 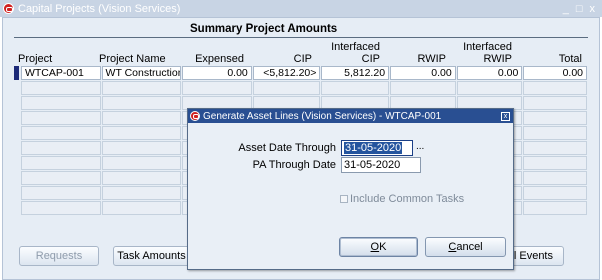 I want to click on close-icon: x, so click(x=593, y=9).